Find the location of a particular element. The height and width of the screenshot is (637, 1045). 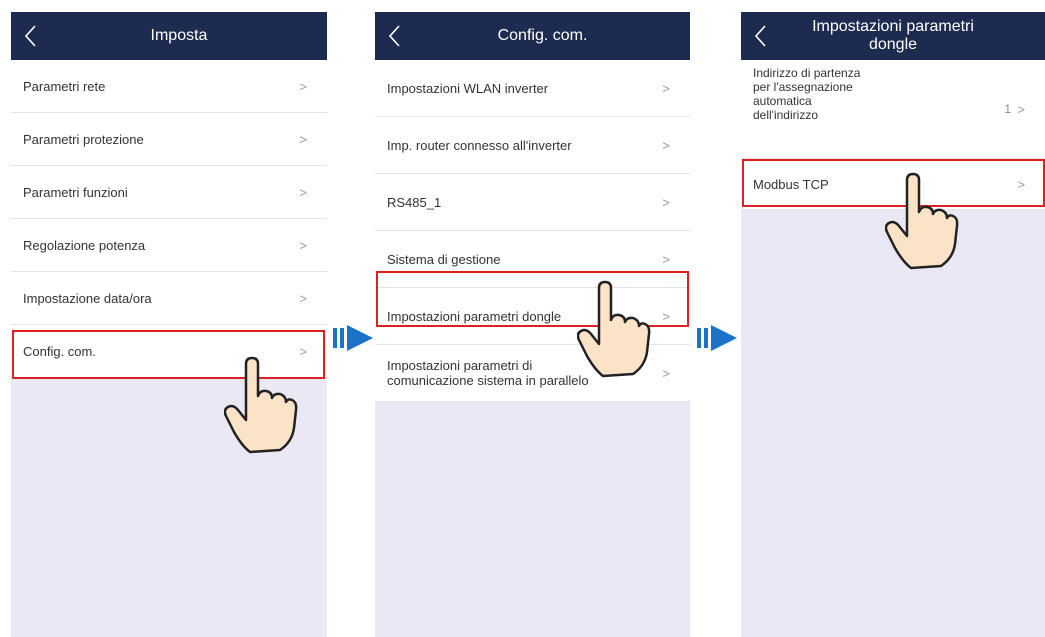

list-item-label: Imp. router connesso all'inverter is located at coordinates (479, 145).